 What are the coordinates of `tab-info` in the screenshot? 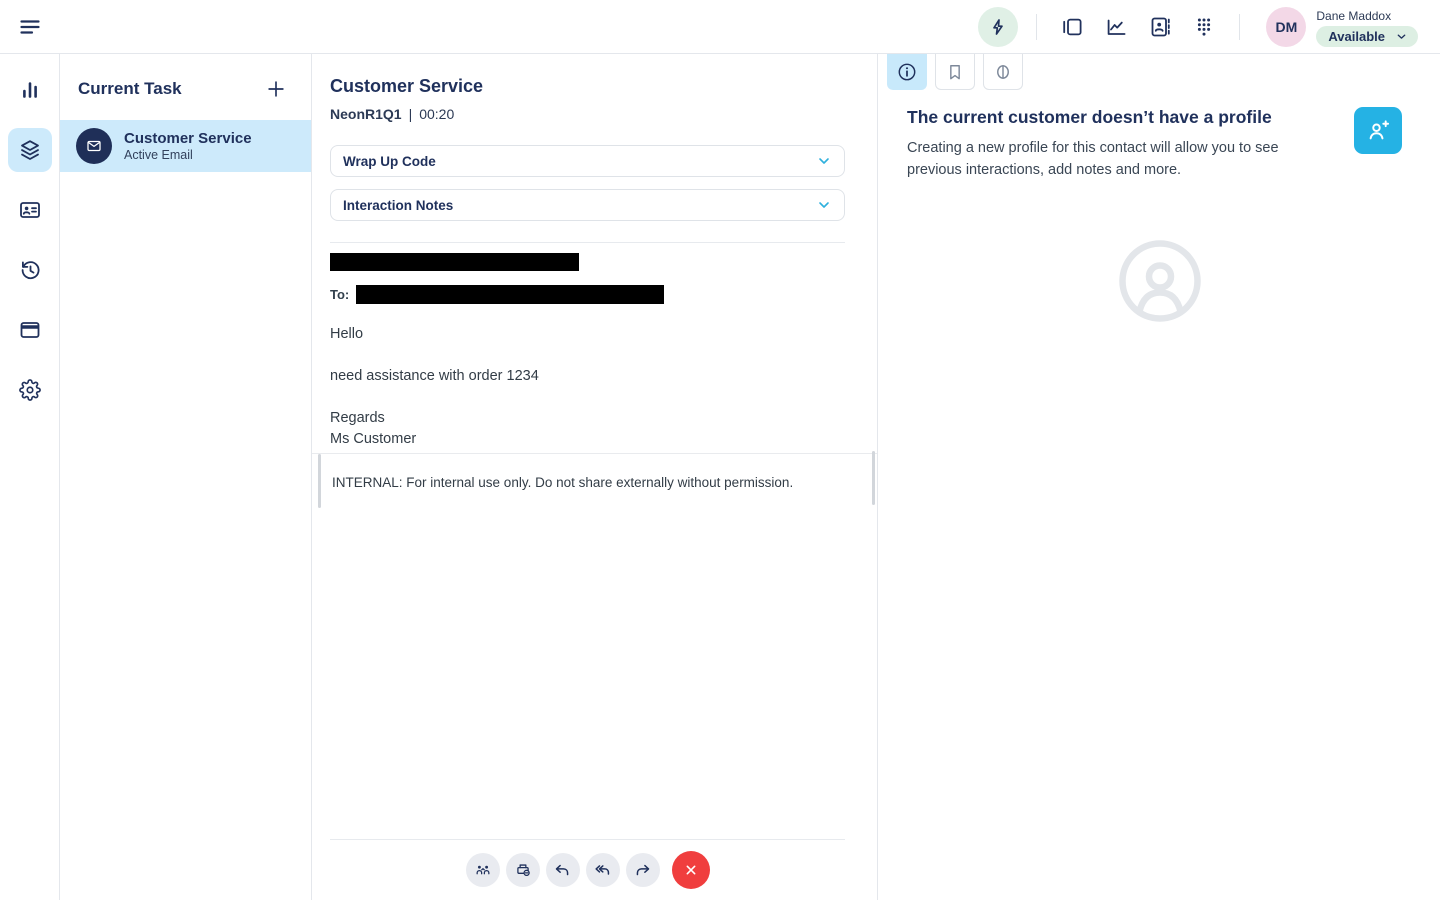 It's located at (907, 72).